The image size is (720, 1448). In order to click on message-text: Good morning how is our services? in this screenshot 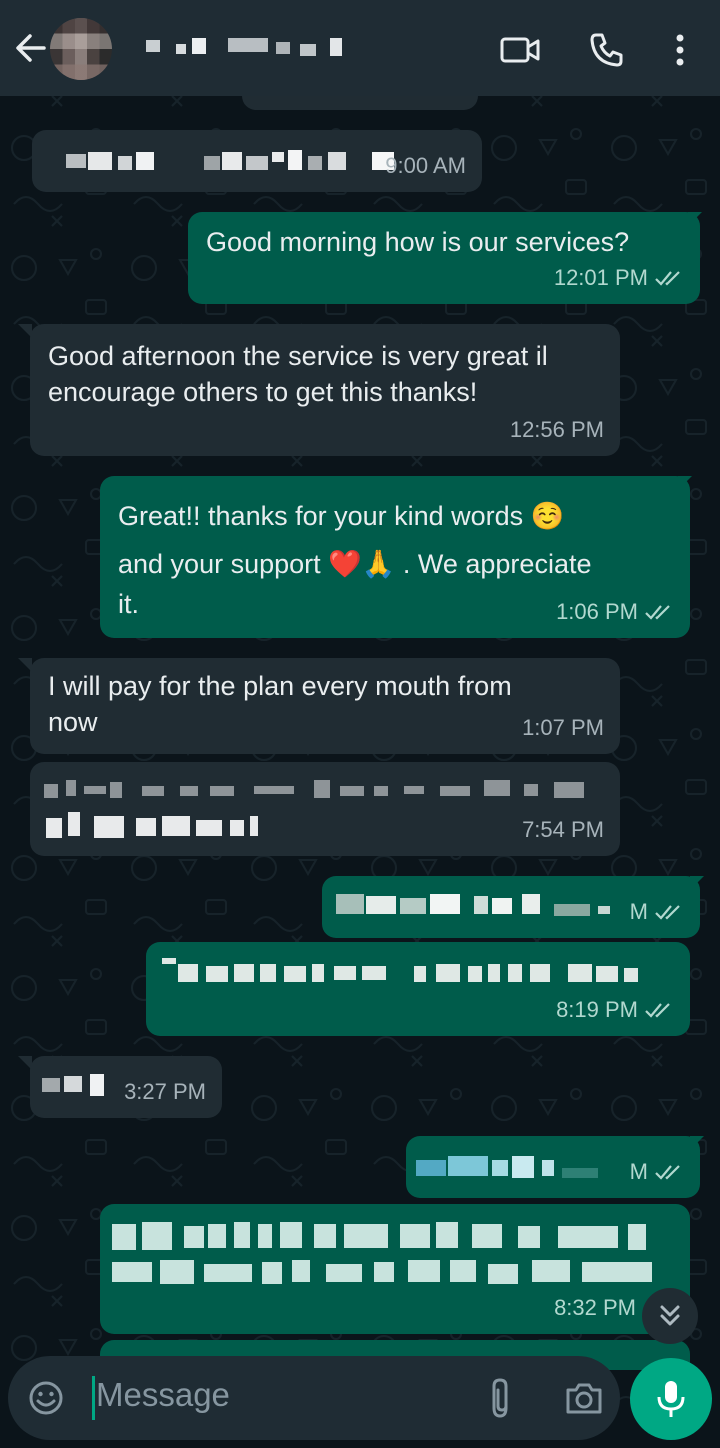, I will do `click(418, 242)`.